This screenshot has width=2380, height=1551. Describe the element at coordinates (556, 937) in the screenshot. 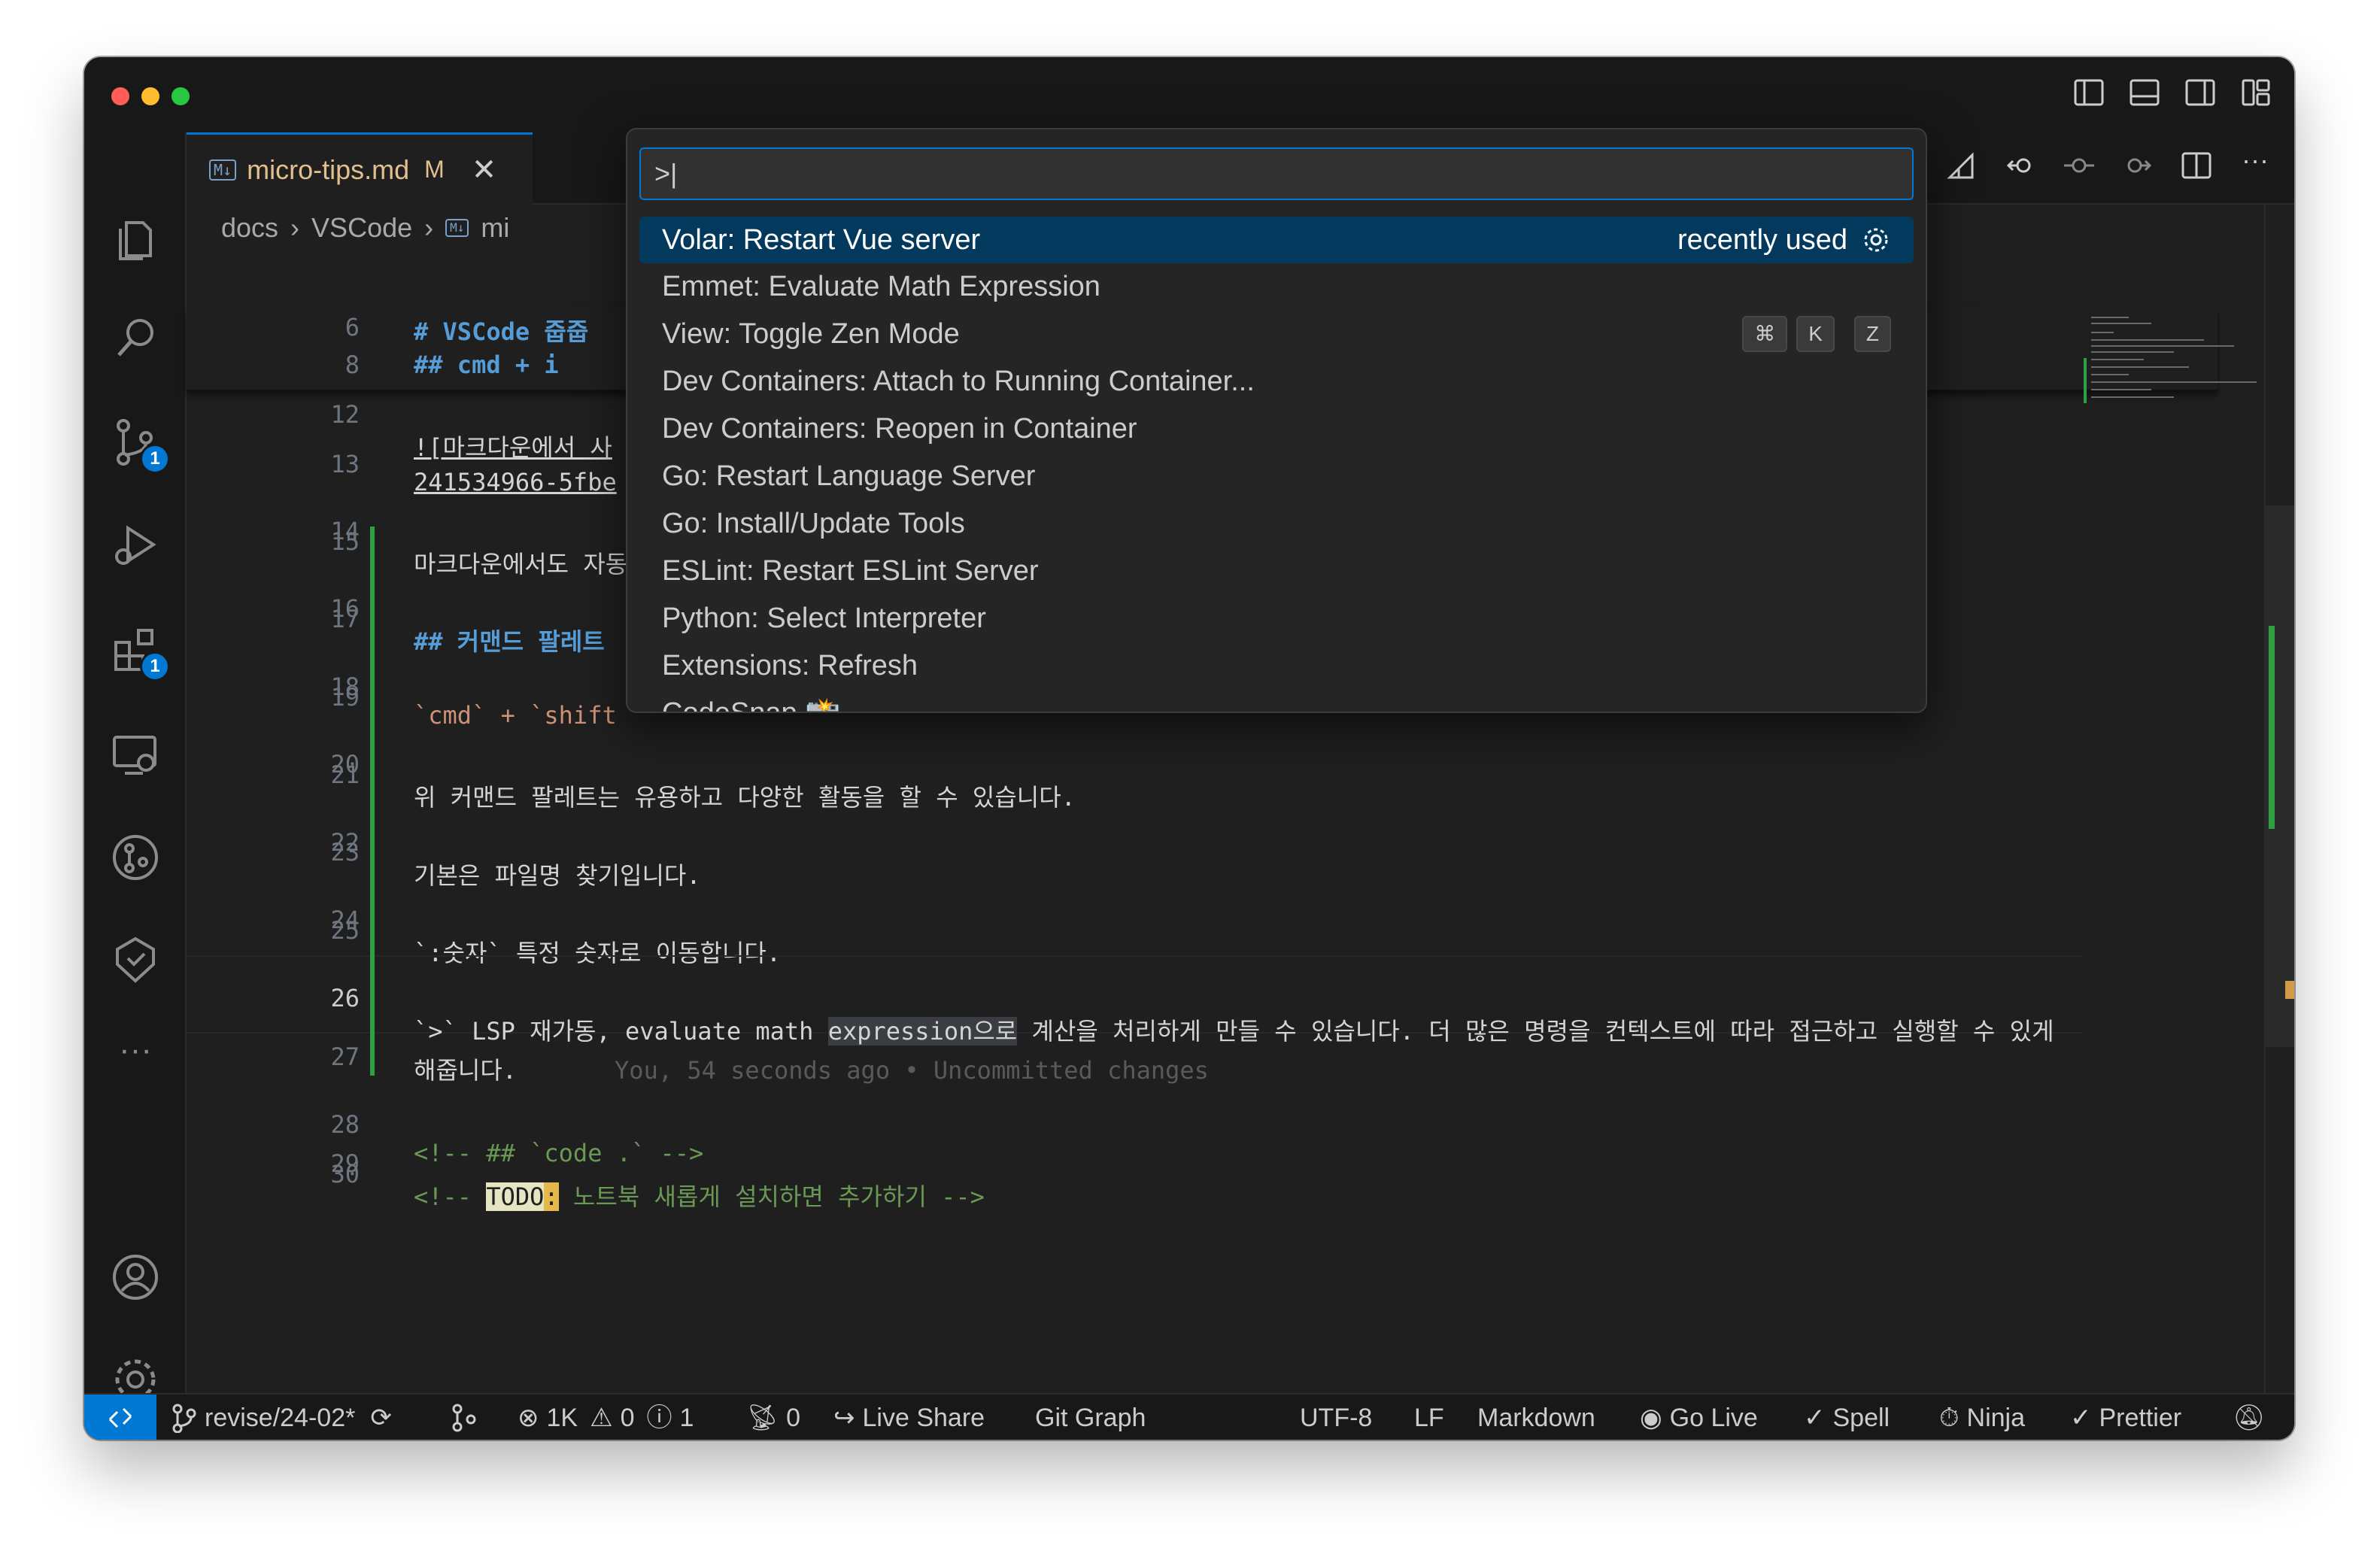

I see `code-line: 24 `:숫자` 특정 숫자로 이동합니다.` at that location.